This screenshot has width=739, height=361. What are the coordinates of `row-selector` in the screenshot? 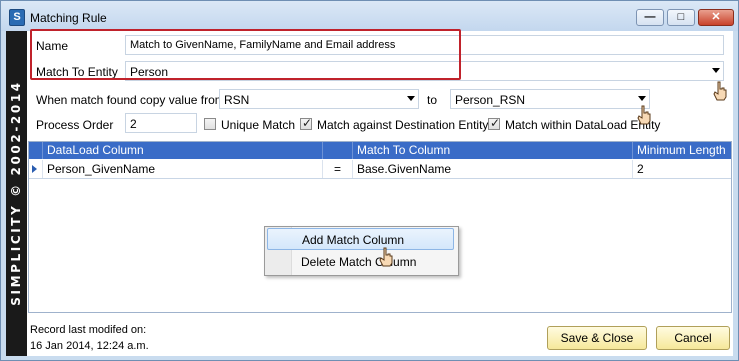 It's located at (36, 169).